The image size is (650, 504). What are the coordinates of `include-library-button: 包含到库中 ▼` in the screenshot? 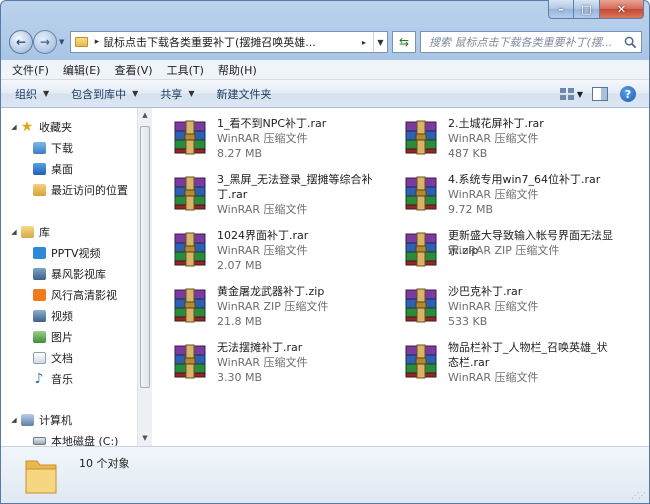 It's located at (104, 94).